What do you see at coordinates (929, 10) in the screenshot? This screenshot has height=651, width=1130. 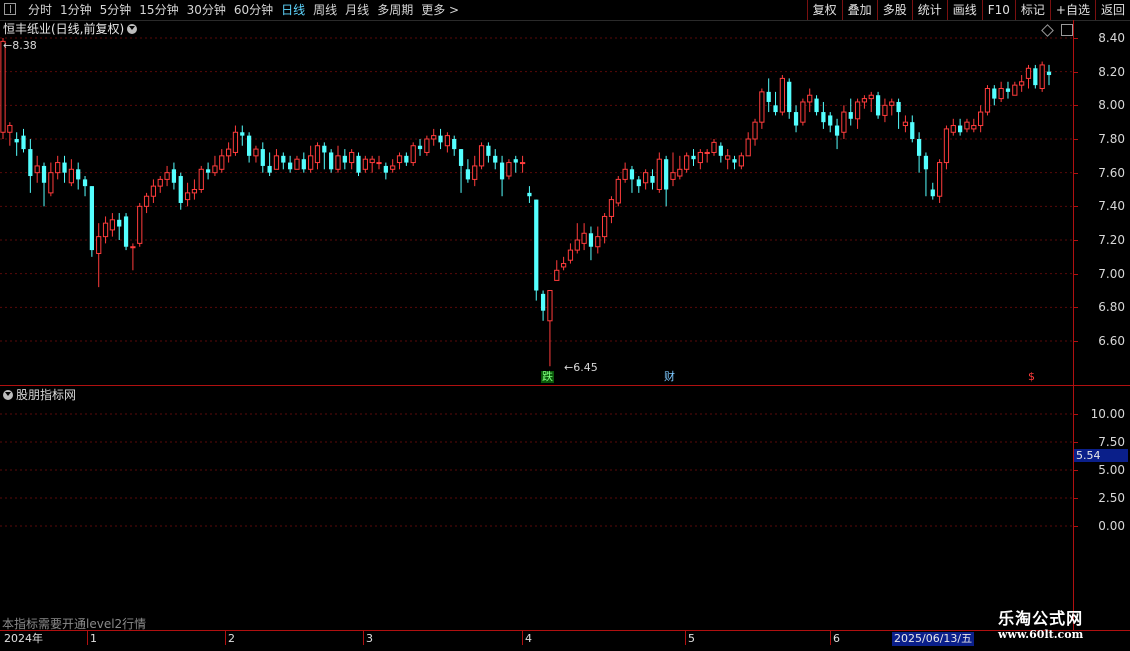 I see `tool-button-3: 统计` at bounding box center [929, 10].